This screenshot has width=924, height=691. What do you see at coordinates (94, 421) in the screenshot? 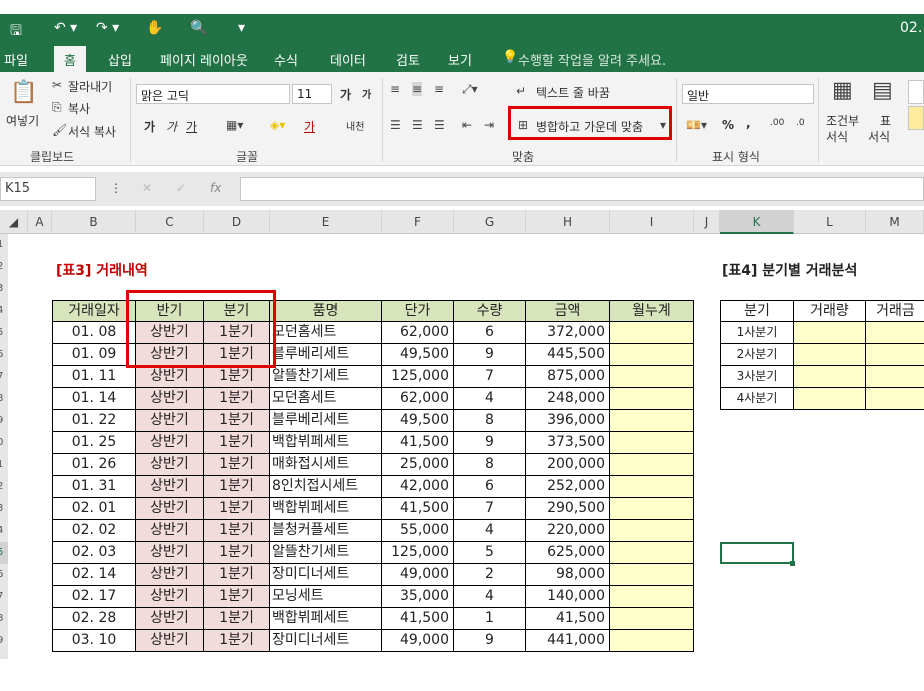
I see `table-cell: 01. 22` at bounding box center [94, 421].